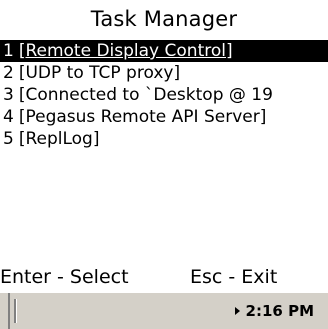 Image resolution: width=328 pixels, height=329 pixels. What do you see at coordinates (8, 117) in the screenshot?
I see `task-number: 4` at bounding box center [8, 117].